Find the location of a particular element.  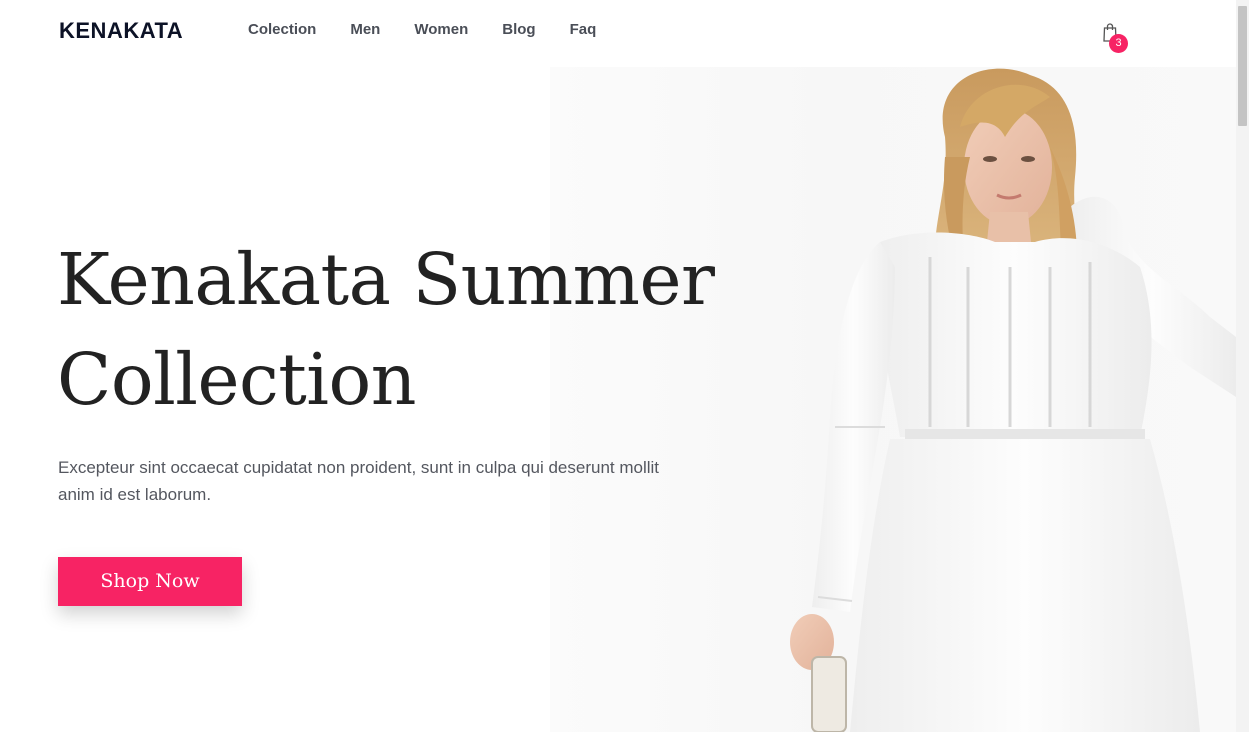

site-logo: KENAKATA is located at coordinates (121, 31).